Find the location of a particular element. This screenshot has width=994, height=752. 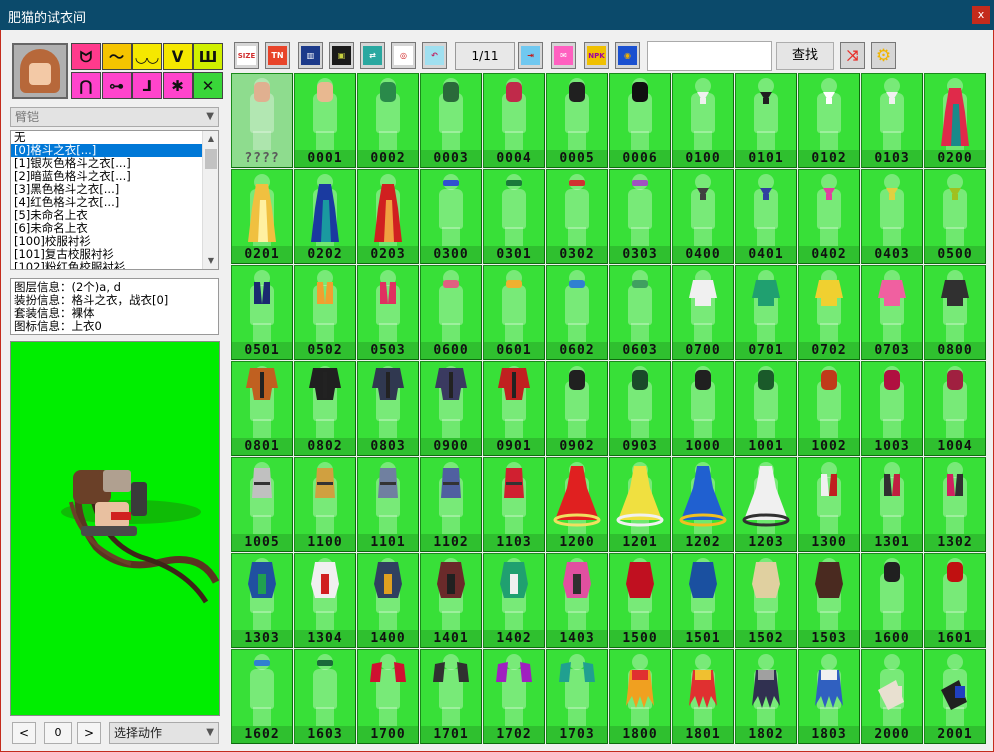

item-cell: 0003 is located at coordinates (451, 120).